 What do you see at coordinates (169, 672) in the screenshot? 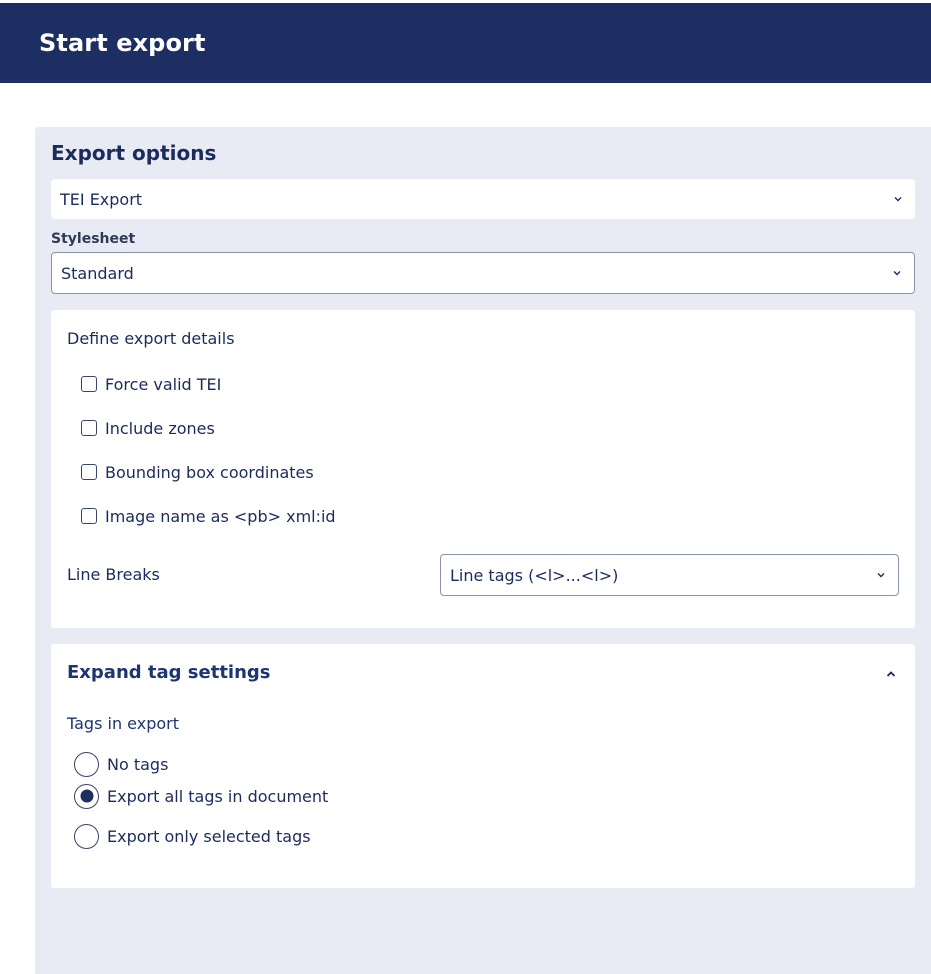
I see `expand-tag-settings-toggle: Expand tag settings` at bounding box center [169, 672].